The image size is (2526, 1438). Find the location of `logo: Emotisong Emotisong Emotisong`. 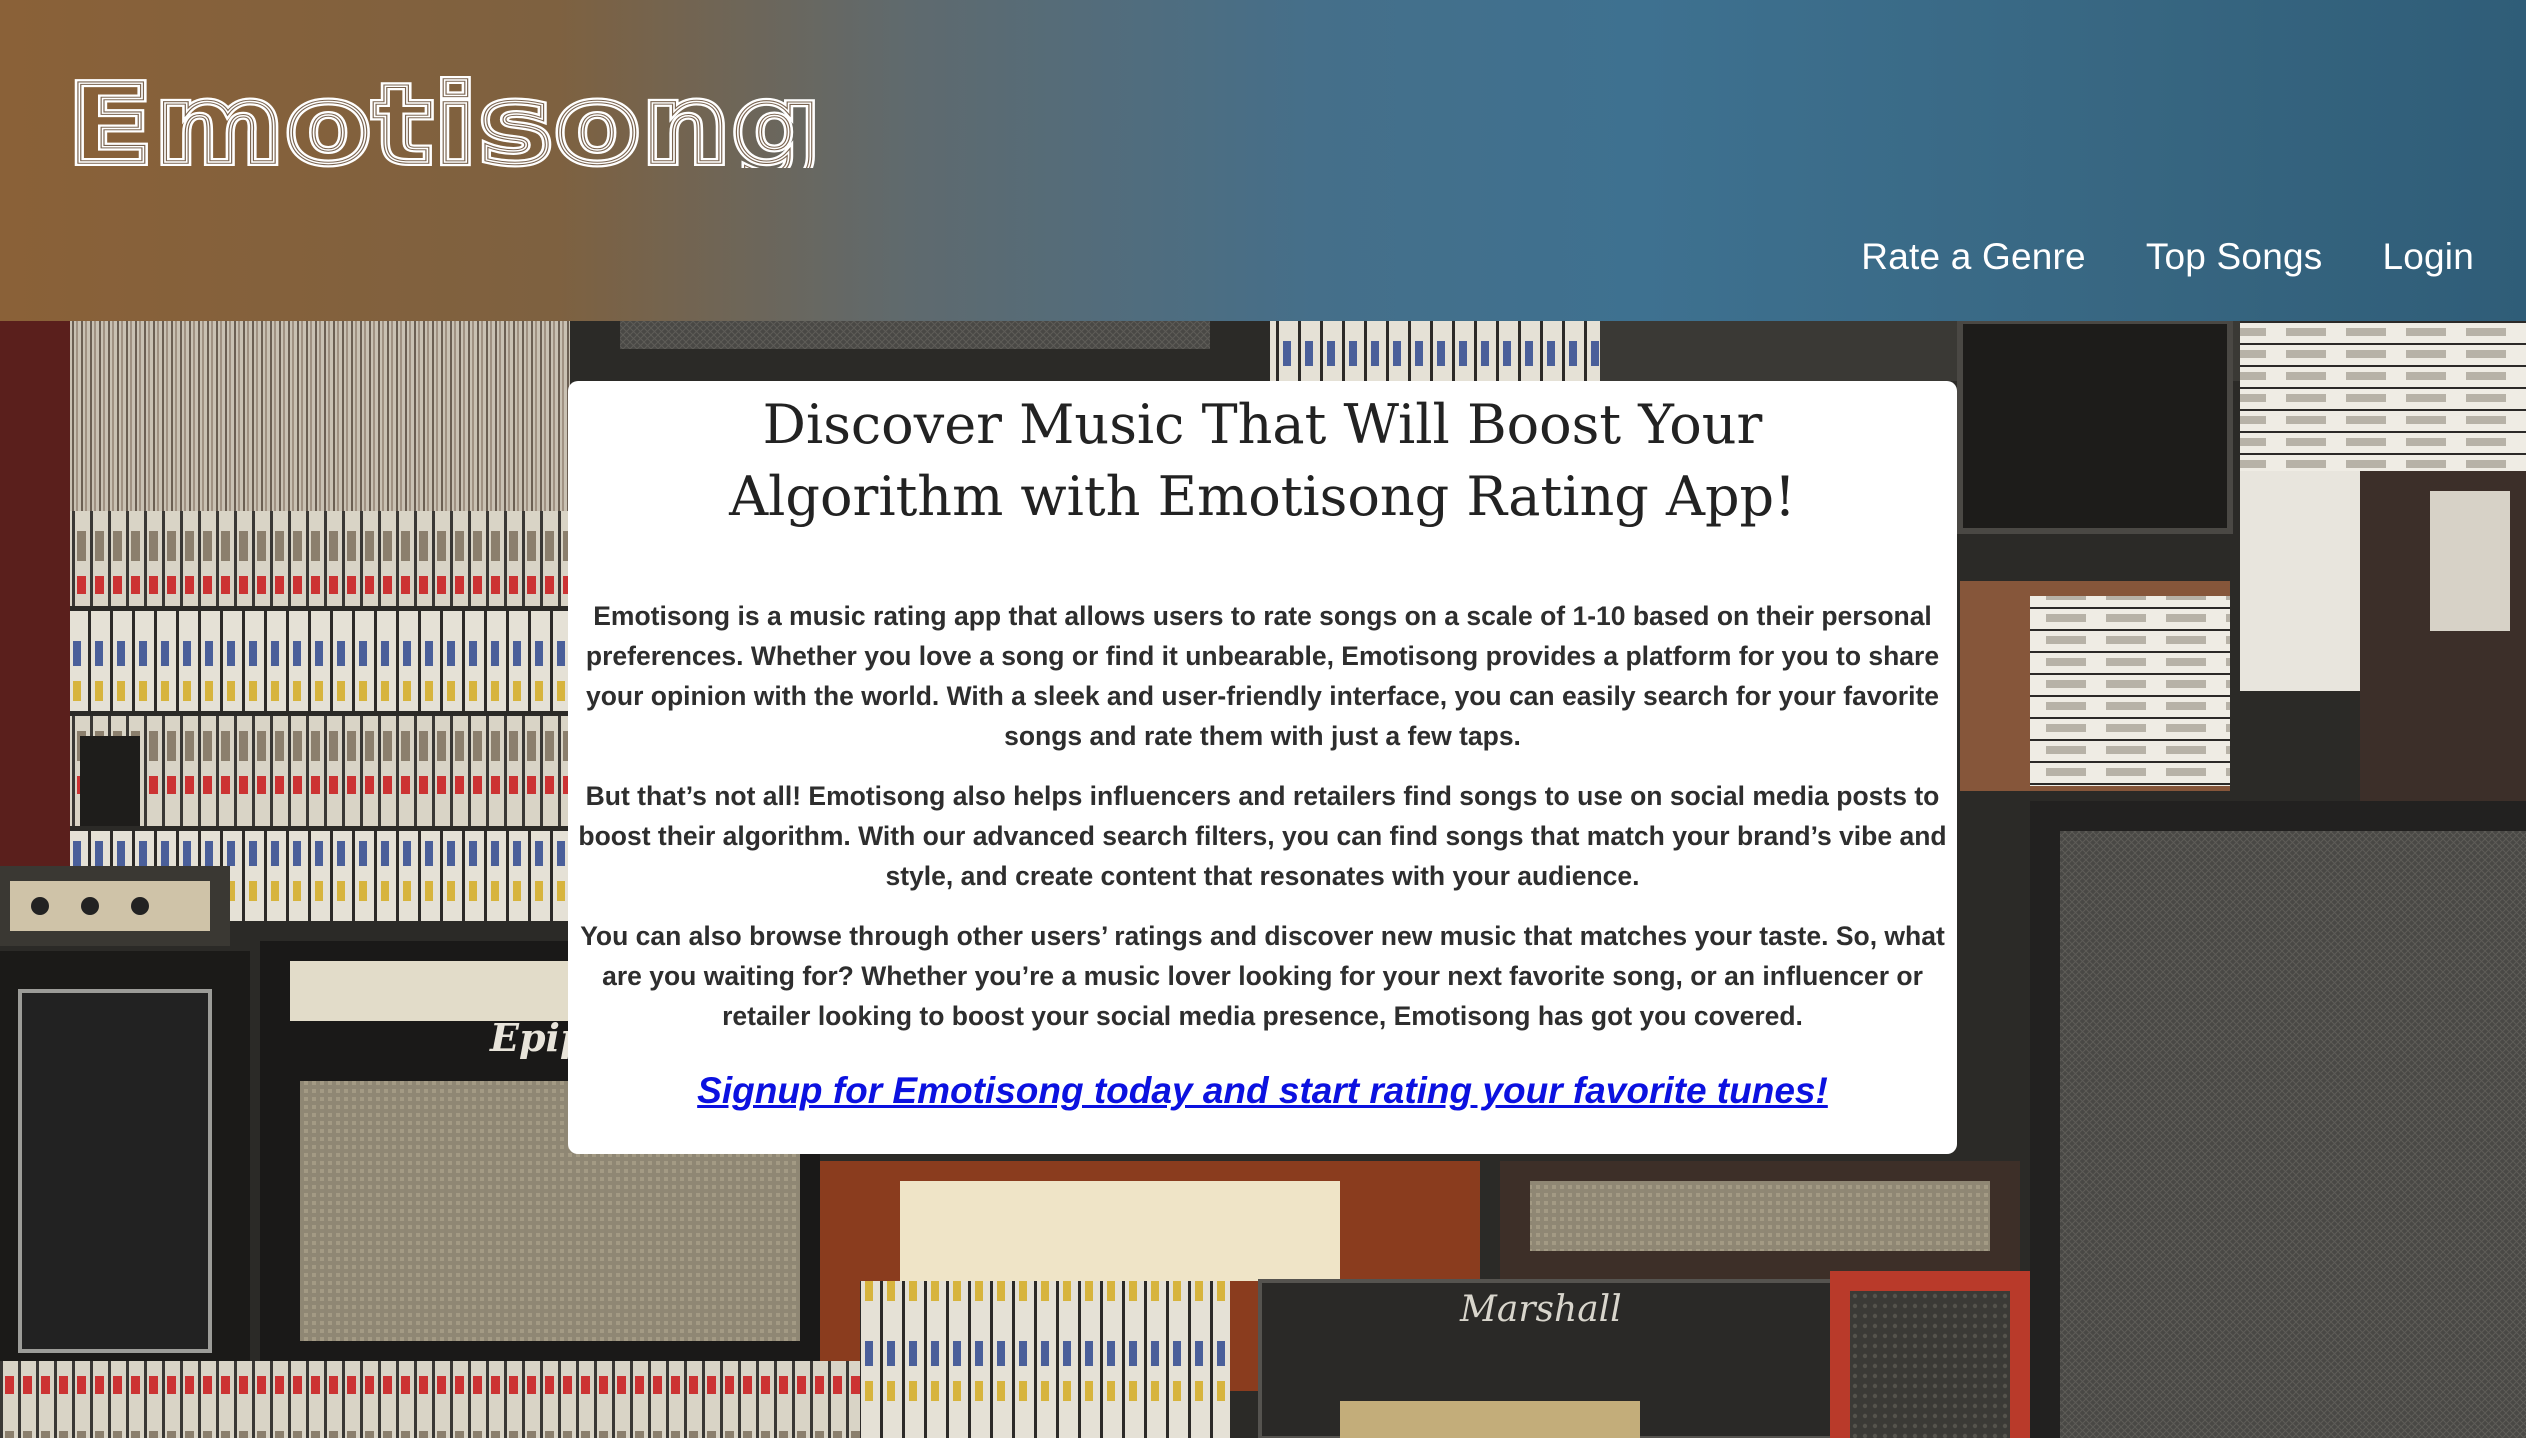

logo: Emotisong Emotisong Emotisong is located at coordinates (448, 118).